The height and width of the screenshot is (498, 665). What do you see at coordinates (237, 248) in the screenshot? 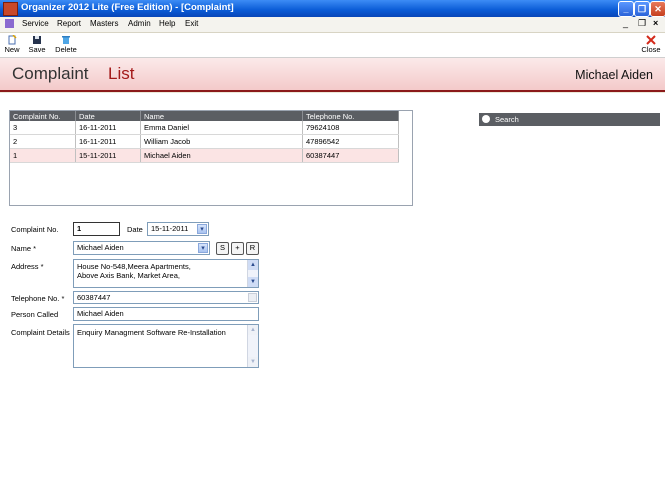
I see `add-customer-button: +` at bounding box center [237, 248].